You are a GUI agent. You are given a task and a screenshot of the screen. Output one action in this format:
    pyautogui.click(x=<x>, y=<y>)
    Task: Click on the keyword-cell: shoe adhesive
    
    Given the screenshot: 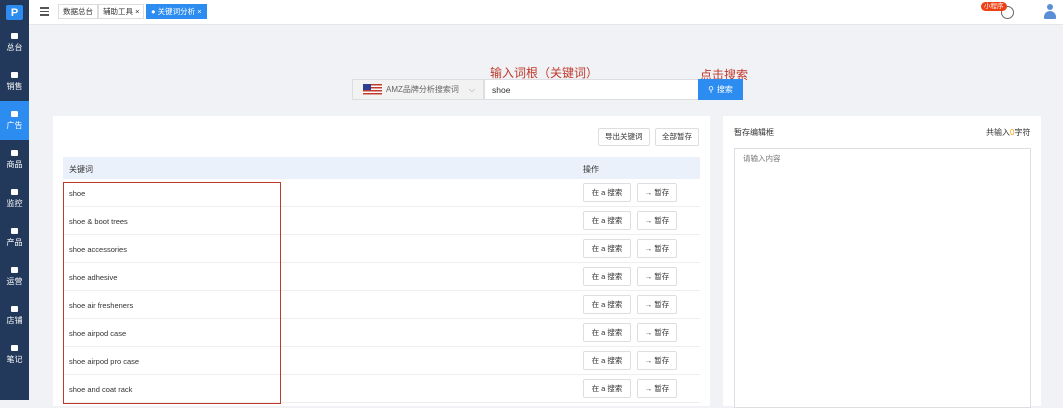 What is the action you would take?
    pyautogui.click(x=93, y=277)
    